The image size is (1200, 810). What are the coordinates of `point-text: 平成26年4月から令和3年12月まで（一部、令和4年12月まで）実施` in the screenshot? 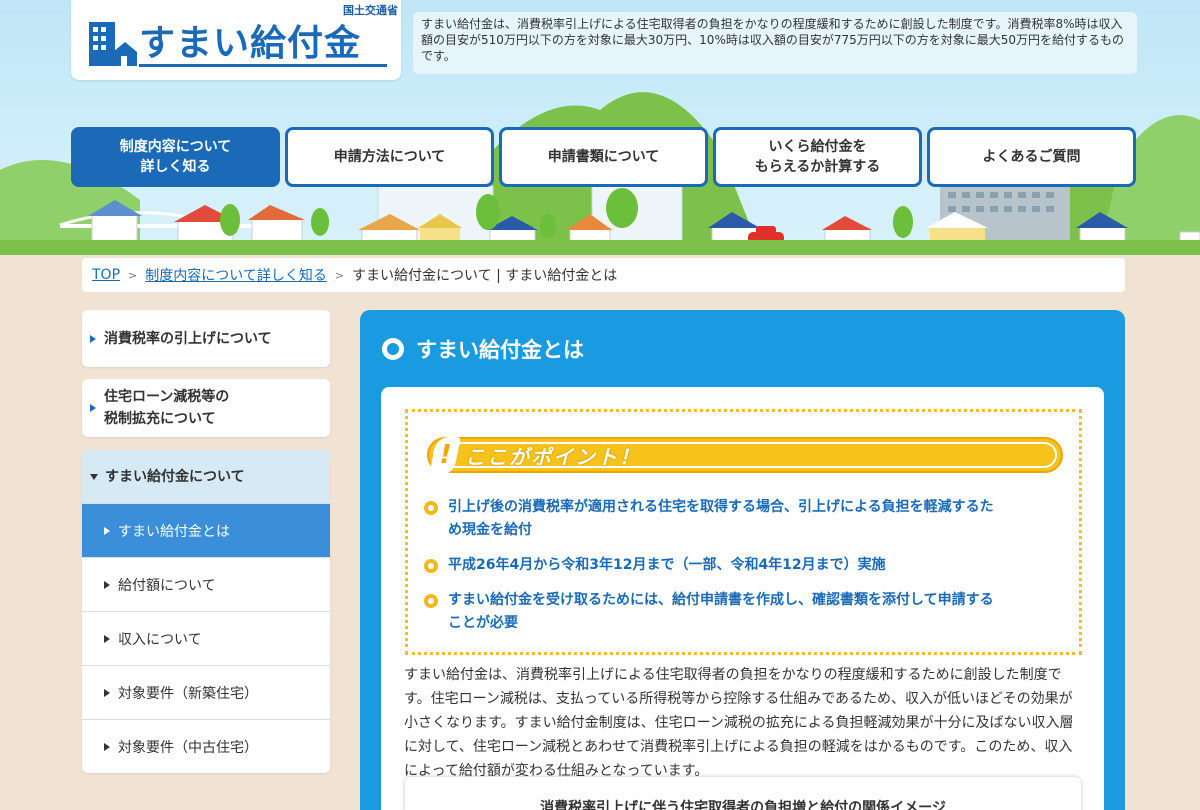 It's located at (667, 565).